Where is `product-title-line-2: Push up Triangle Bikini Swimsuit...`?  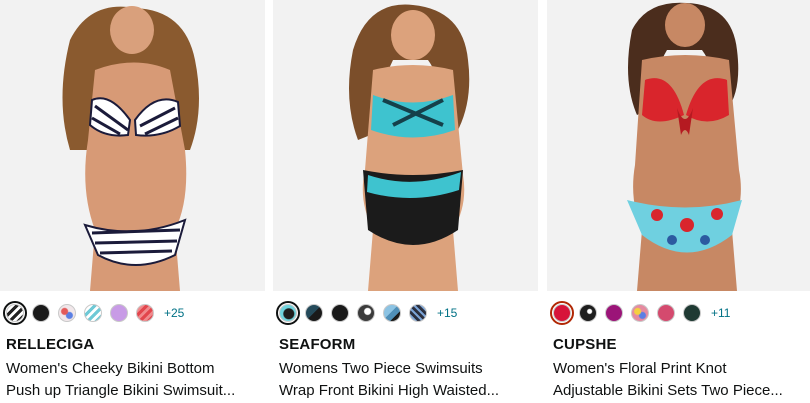
product-title-line-2: Push up Triangle Bikini Swimsuit... is located at coordinates (135, 391).